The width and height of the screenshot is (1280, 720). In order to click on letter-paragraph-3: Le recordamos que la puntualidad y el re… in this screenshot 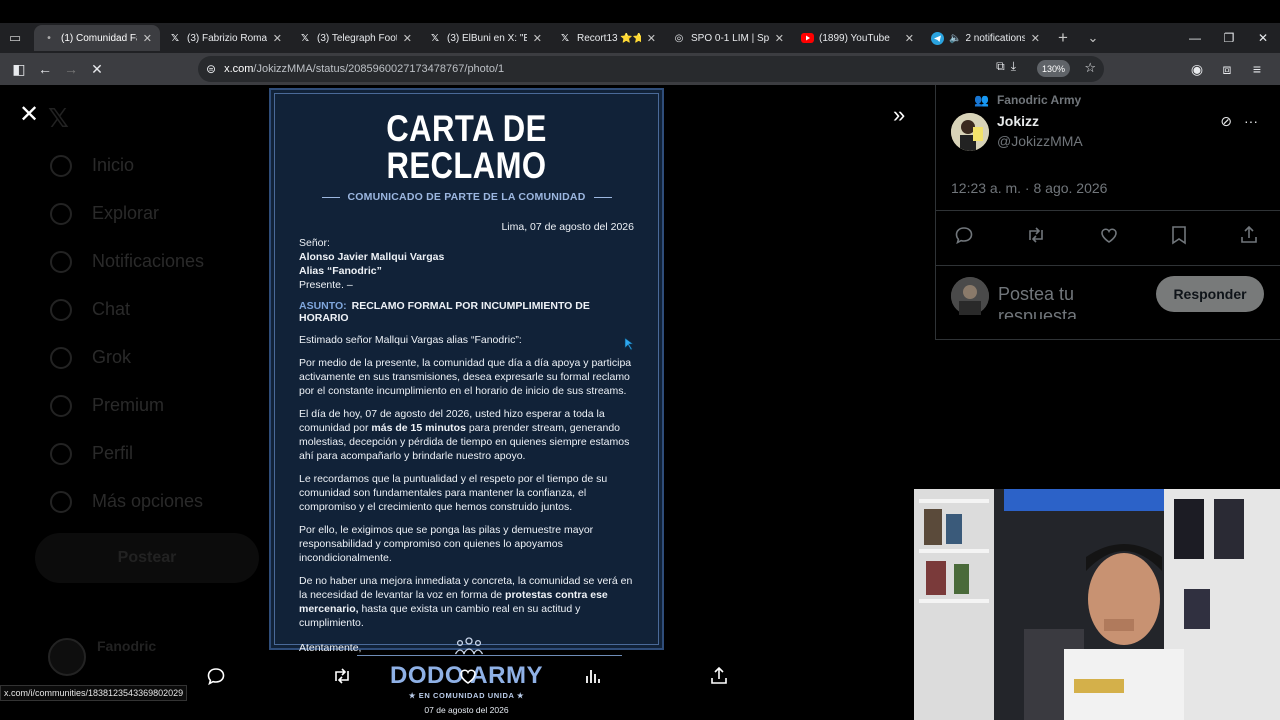, I will do `click(453, 493)`.